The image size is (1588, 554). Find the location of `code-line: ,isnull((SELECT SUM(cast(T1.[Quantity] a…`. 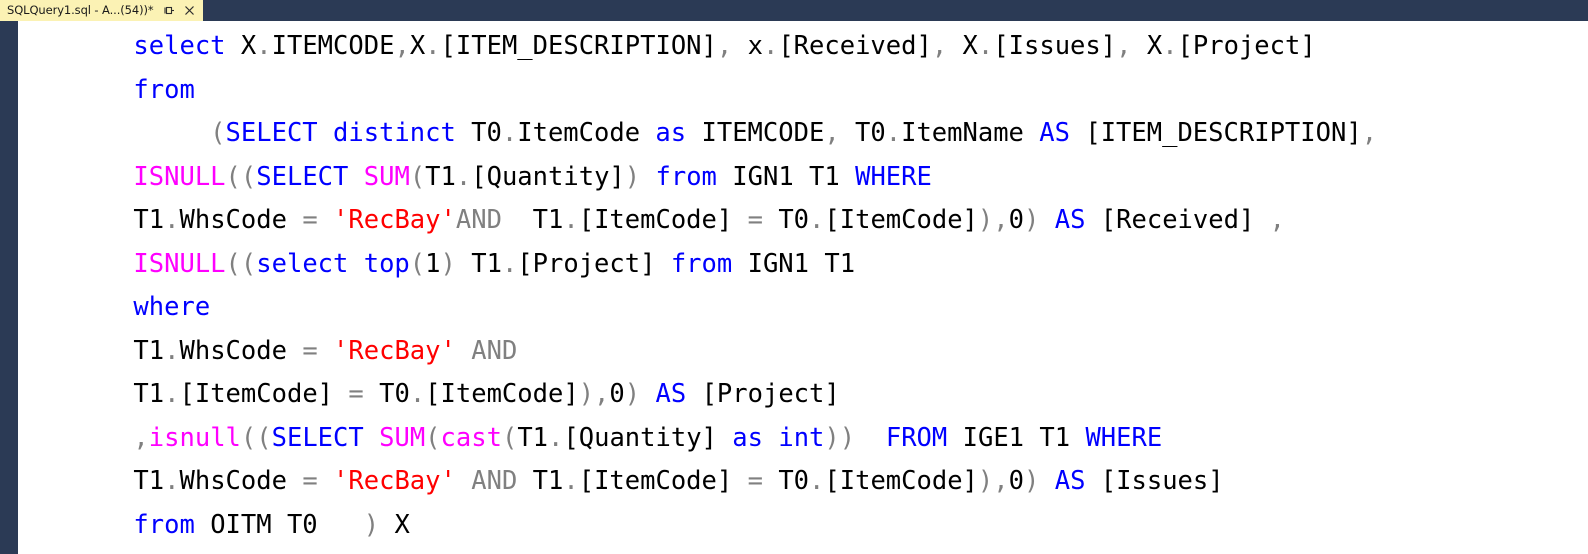

code-line: ,isnull((SELECT SUM(cast(T1.[Quantity] a… is located at coordinates (803, 439).